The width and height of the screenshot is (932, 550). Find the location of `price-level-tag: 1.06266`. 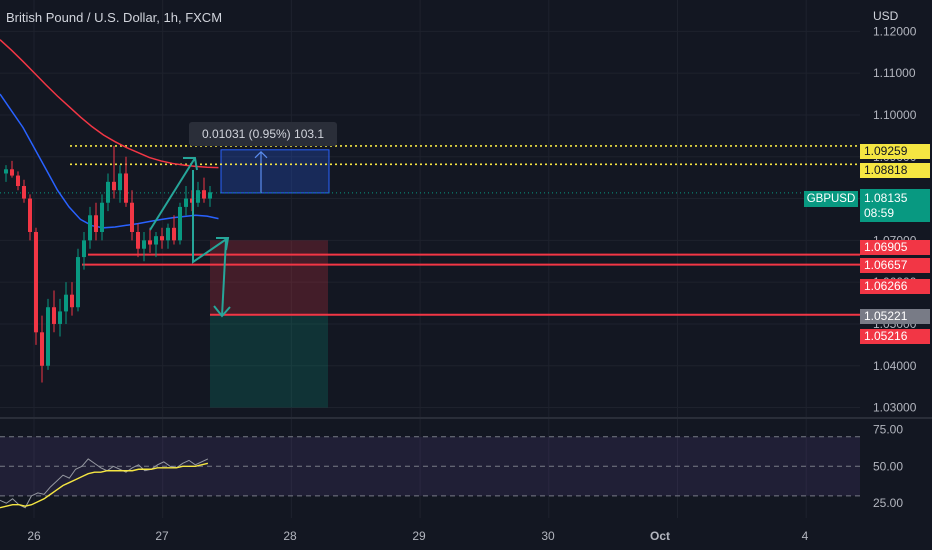

price-level-tag: 1.06266 is located at coordinates (895, 286).